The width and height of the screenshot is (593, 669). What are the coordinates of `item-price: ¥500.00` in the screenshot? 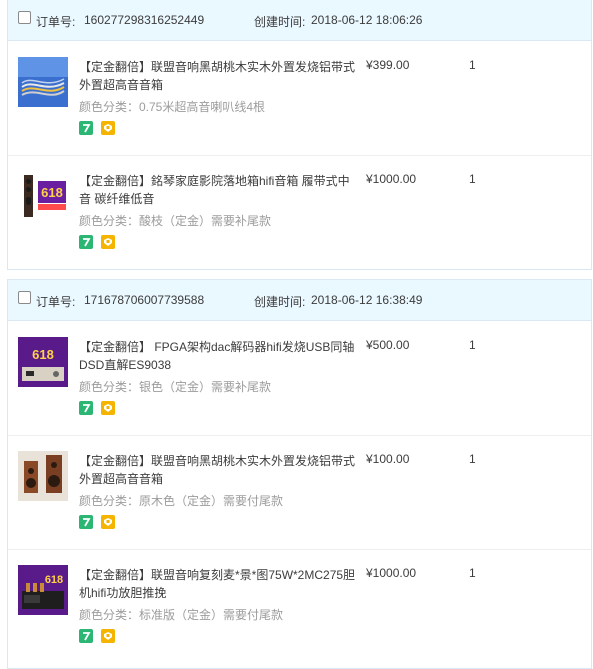 It's located at (388, 345).